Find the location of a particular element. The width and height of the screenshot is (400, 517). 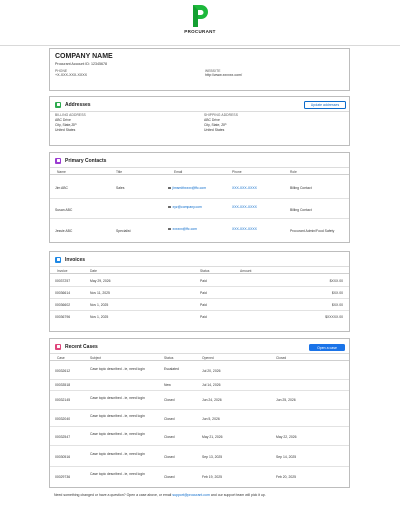

invoice-id: 00036602 is located at coordinates (63, 304).